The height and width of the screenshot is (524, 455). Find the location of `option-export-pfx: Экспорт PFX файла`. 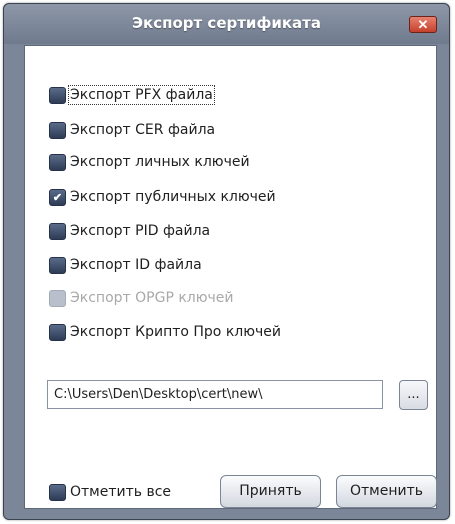

option-export-pfx: Экспорт PFX файла is located at coordinates (132, 95).